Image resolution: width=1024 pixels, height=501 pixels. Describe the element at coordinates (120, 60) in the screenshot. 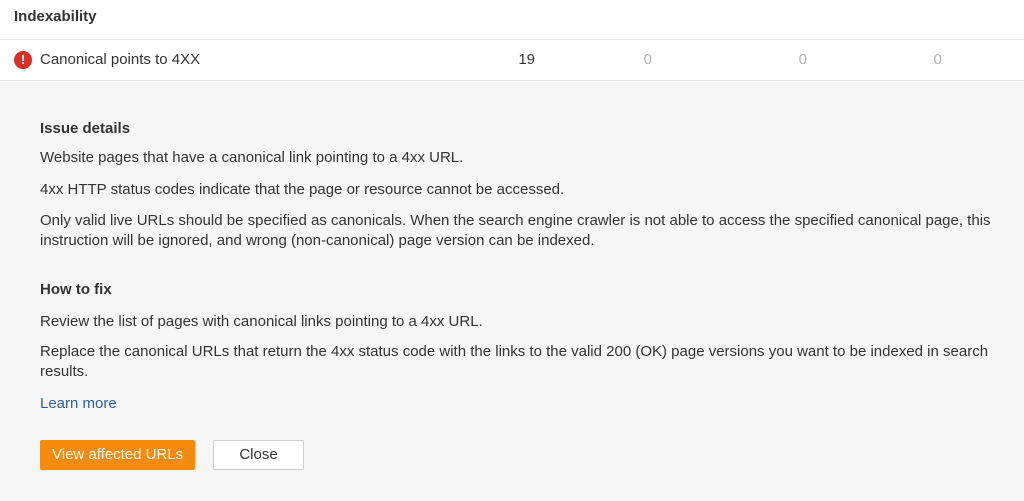

I see `issue-name: Canonical points to 4XX` at that location.